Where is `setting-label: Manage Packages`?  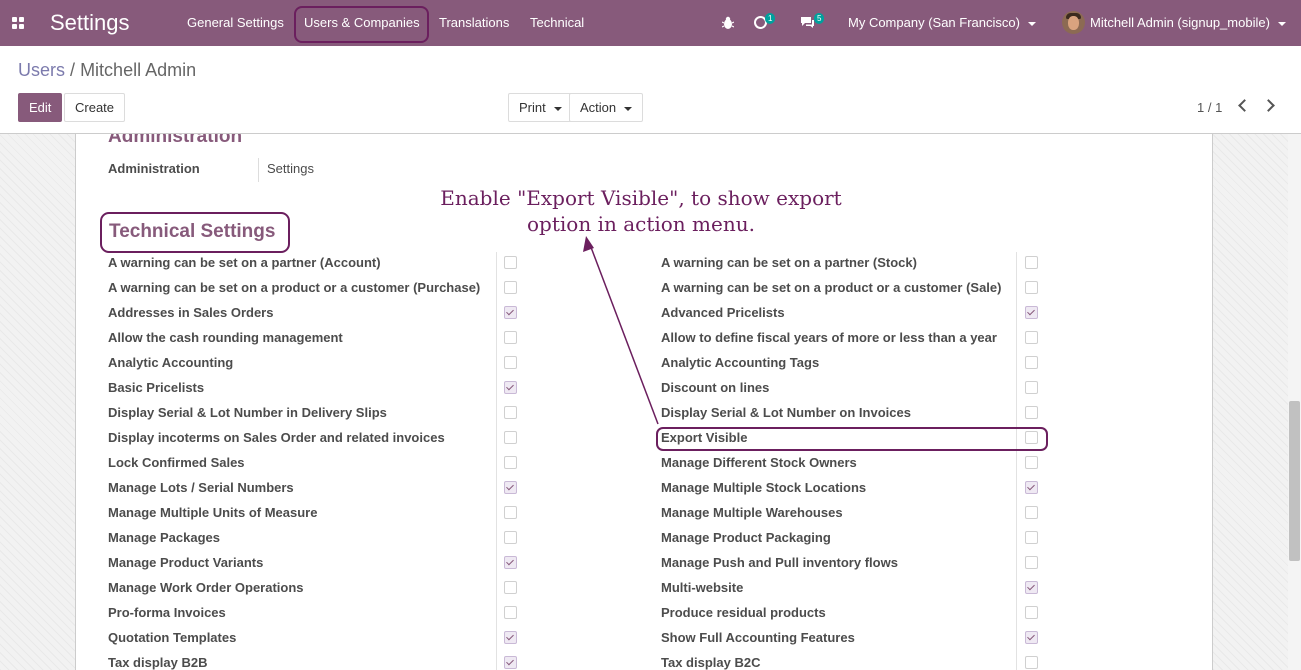
setting-label: Manage Packages is located at coordinates (164, 537).